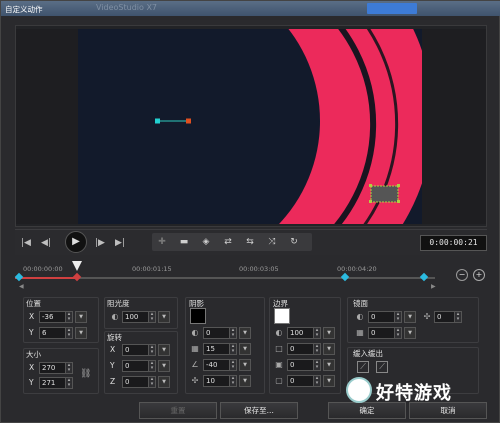 The width and height of the screenshot is (500, 423). What do you see at coordinates (220, 365) in the screenshot?
I see `shadow-angle-input: -40 ▴ ▾` at bounding box center [220, 365].